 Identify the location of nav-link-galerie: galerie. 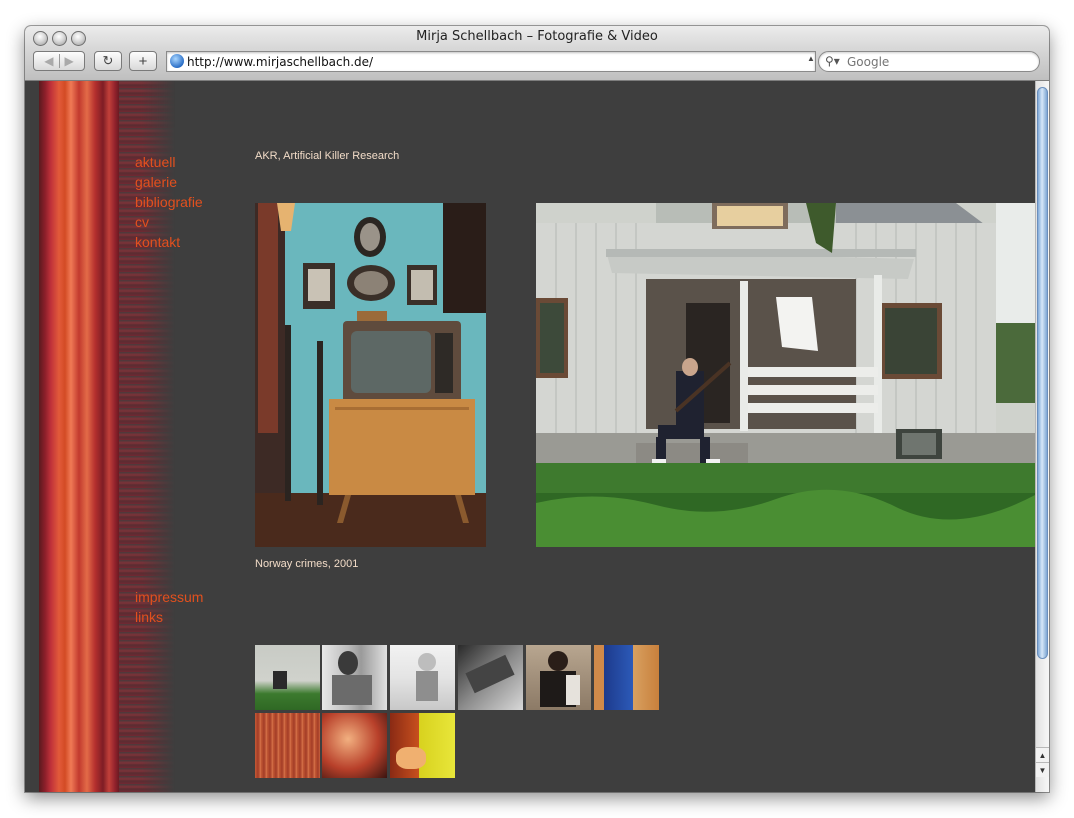
(169, 182).